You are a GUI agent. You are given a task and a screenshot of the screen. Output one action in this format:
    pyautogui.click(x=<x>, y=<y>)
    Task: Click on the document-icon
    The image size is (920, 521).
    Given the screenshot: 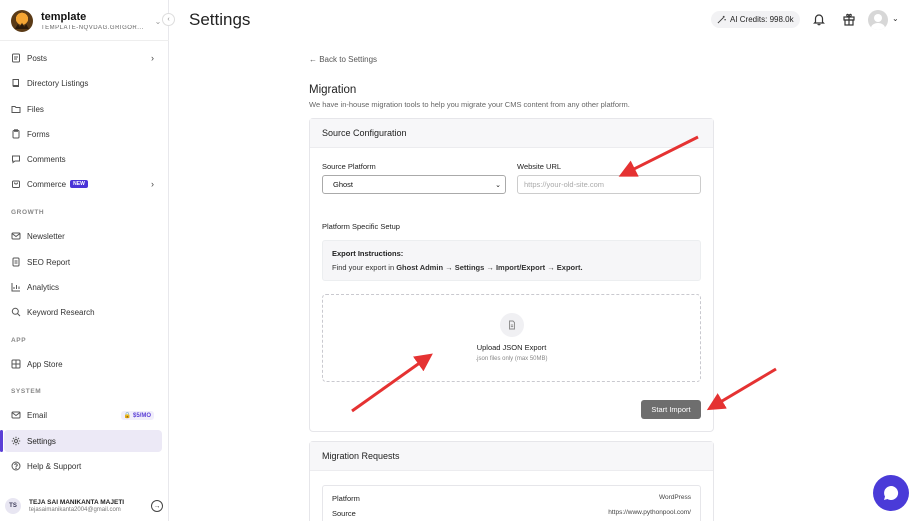 What is the action you would take?
    pyautogui.click(x=16, y=58)
    